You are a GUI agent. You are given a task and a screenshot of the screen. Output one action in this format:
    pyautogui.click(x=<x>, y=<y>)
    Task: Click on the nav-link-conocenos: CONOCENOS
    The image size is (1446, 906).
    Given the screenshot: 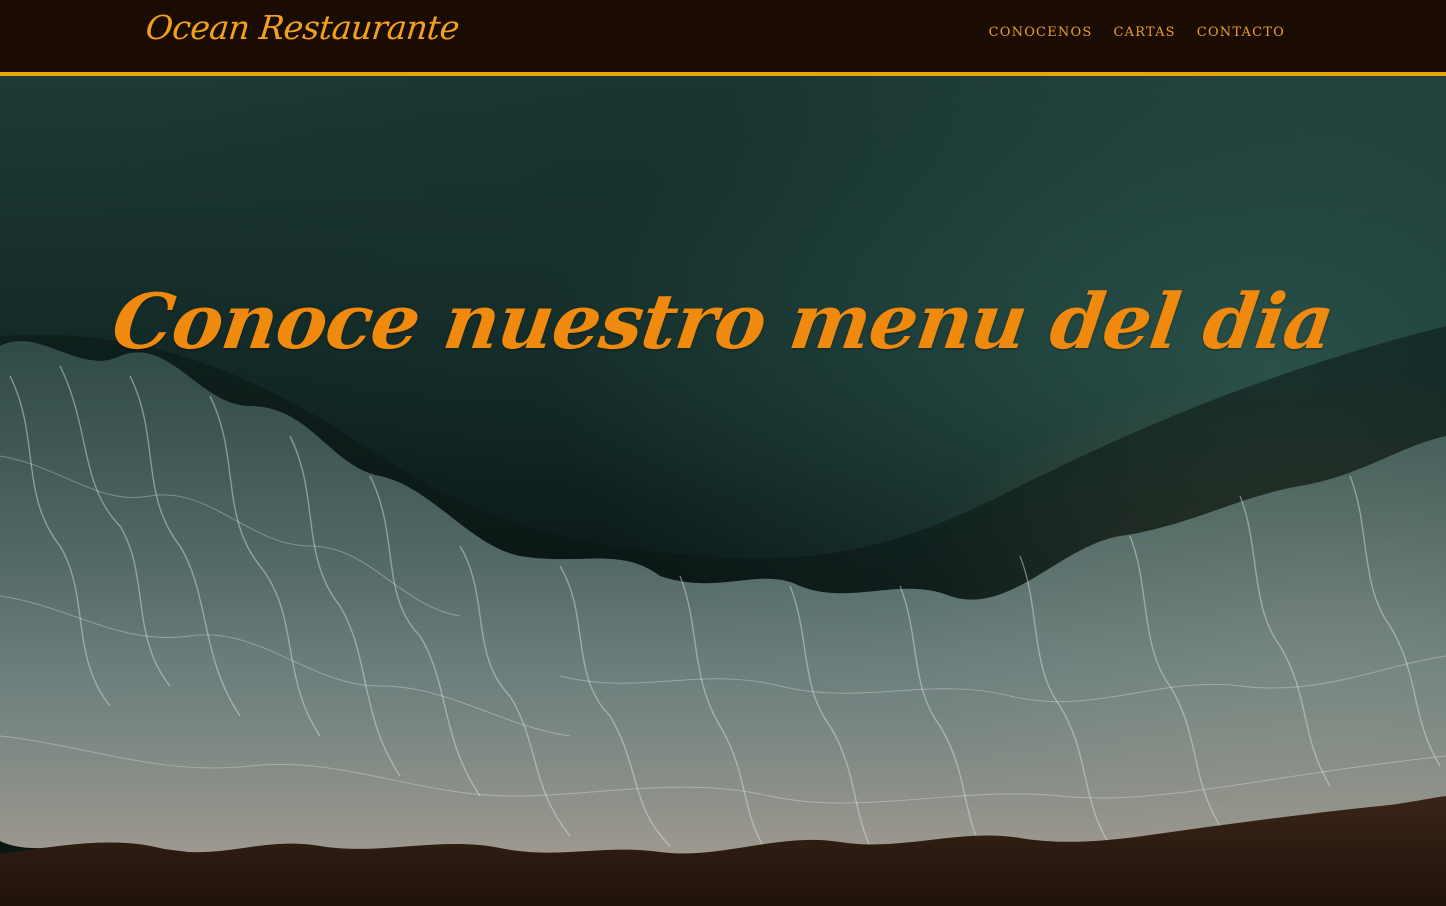 What is the action you would take?
    pyautogui.click(x=1041, y=32)
    